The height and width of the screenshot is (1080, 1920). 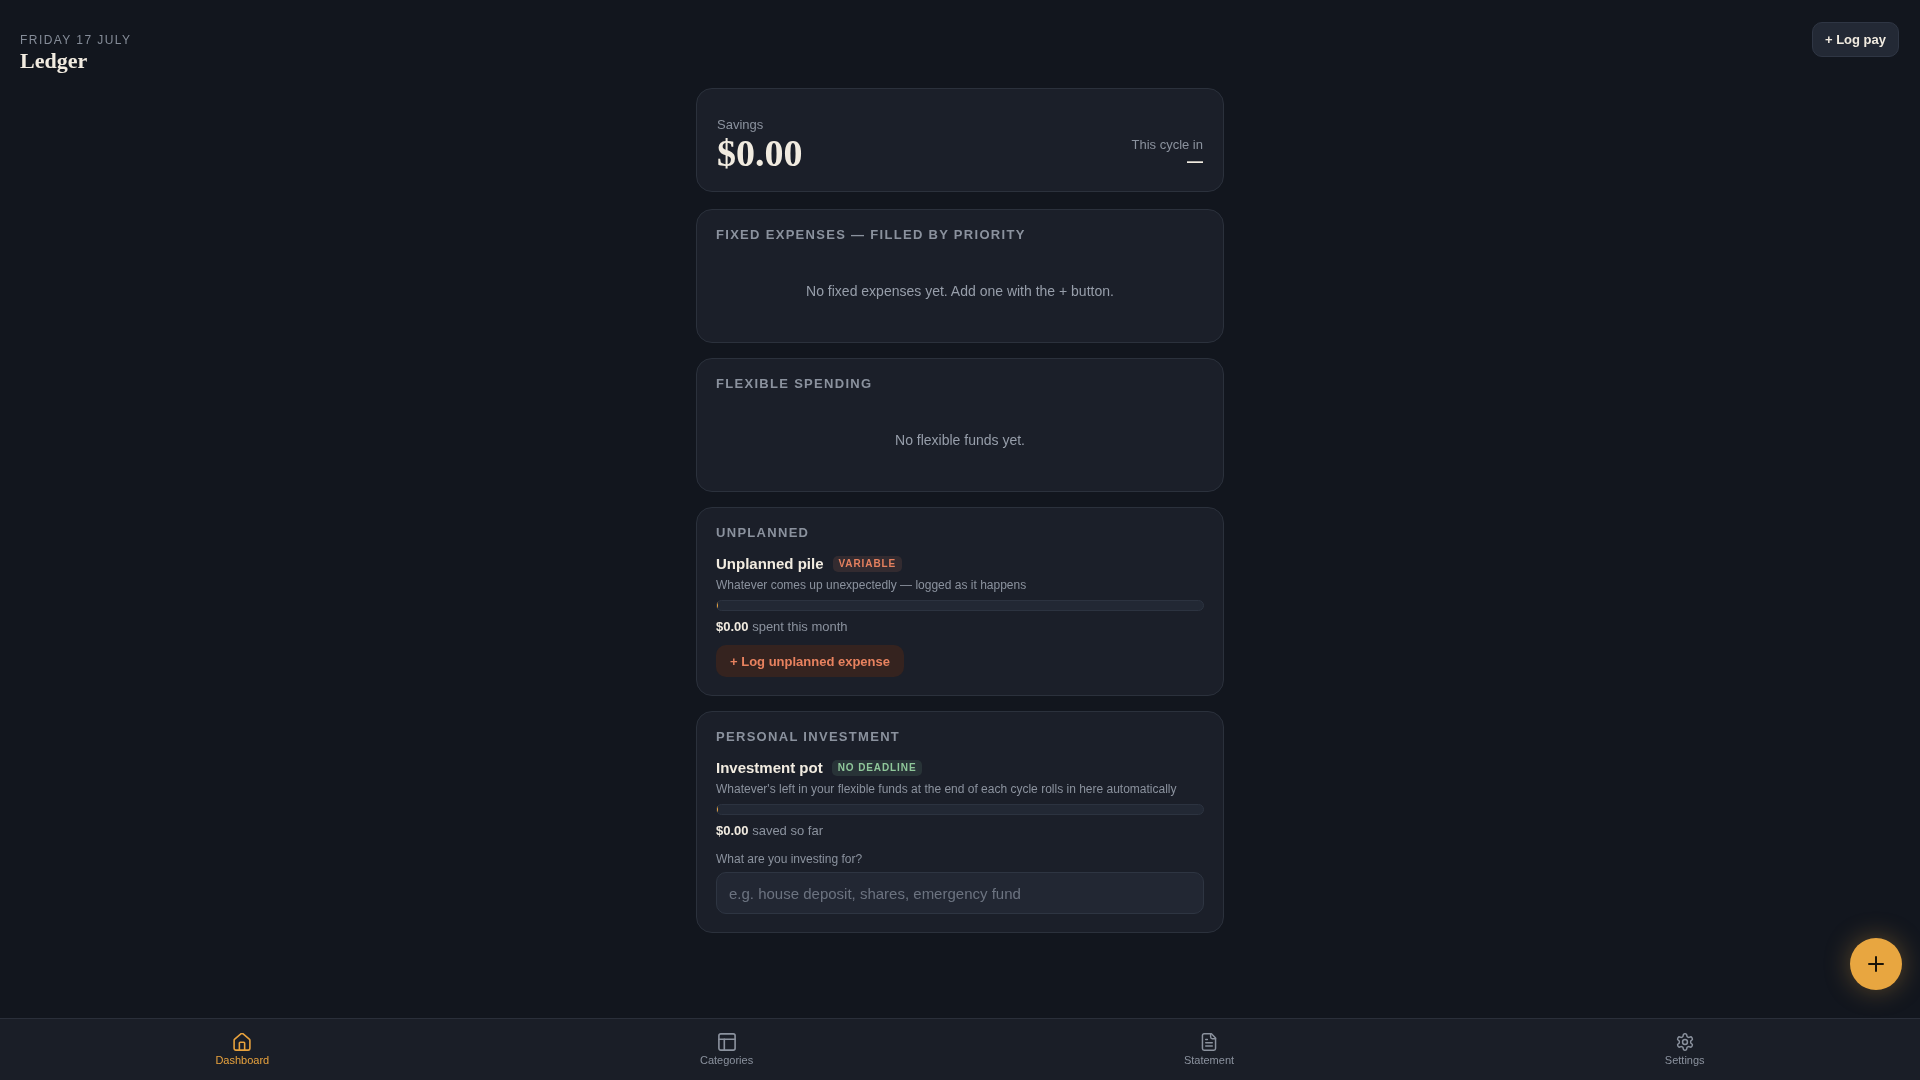 What do you see at coordinates (867, 564) in the screenshot?
I see `pot-tag: VARIABLE` at bounding box center [867, 564].